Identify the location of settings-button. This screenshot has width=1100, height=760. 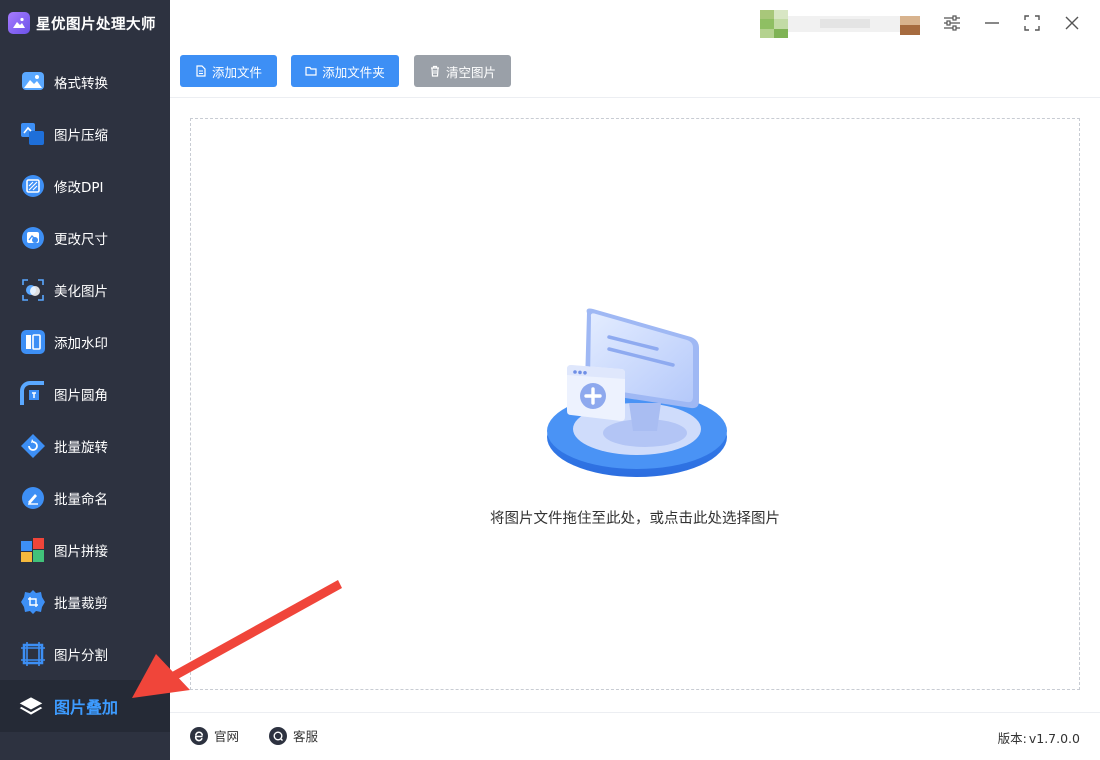
(952, 23).